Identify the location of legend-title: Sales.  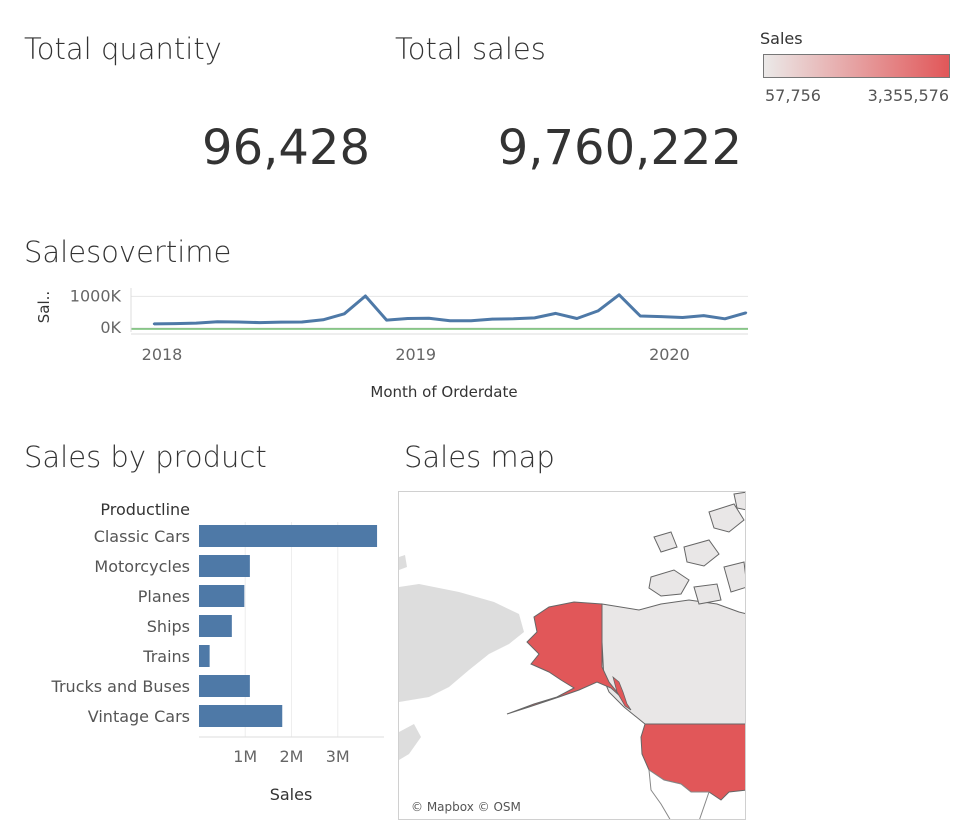
(781, 38).